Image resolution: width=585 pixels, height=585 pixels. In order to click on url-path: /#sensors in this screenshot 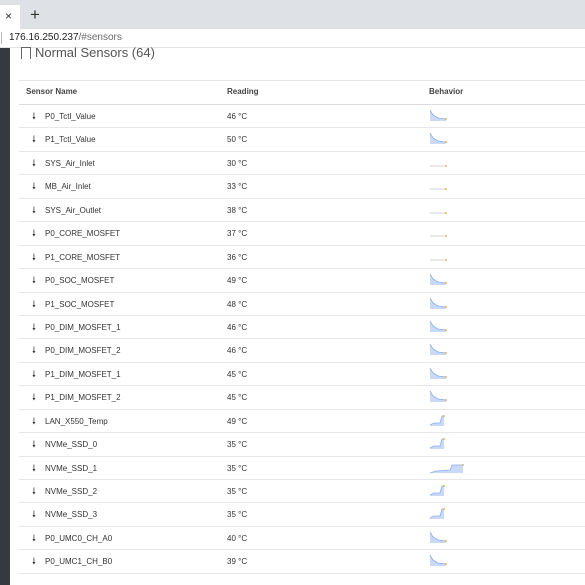, I will do `click(100, 37)`.